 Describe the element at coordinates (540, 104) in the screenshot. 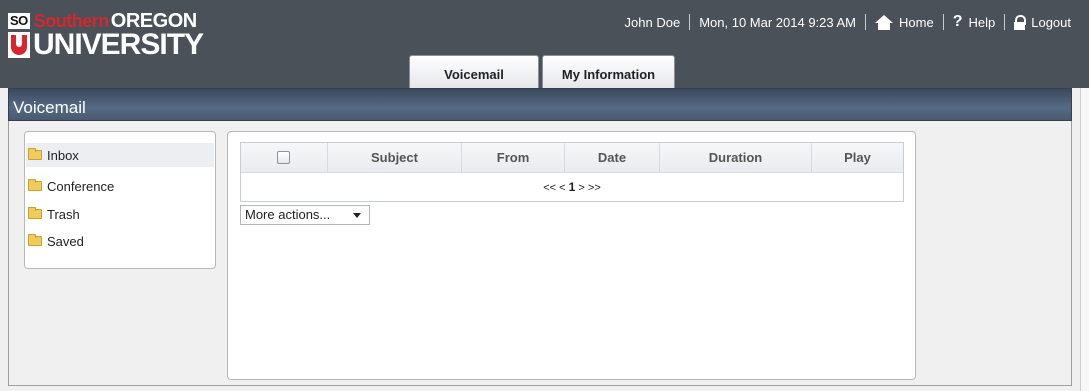

I see `section-header: Voicemail` at that location.